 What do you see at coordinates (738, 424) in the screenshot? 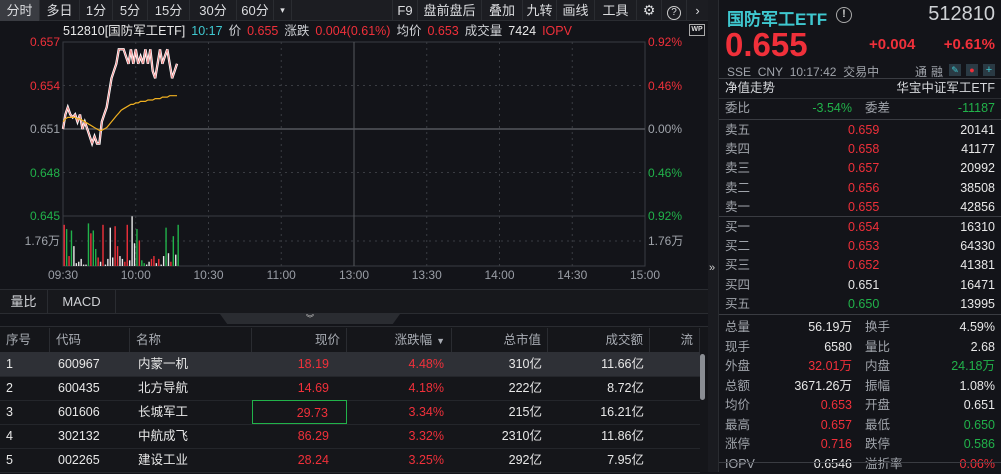
I see `stat-label: 最高` at bounding box center [738, 424].